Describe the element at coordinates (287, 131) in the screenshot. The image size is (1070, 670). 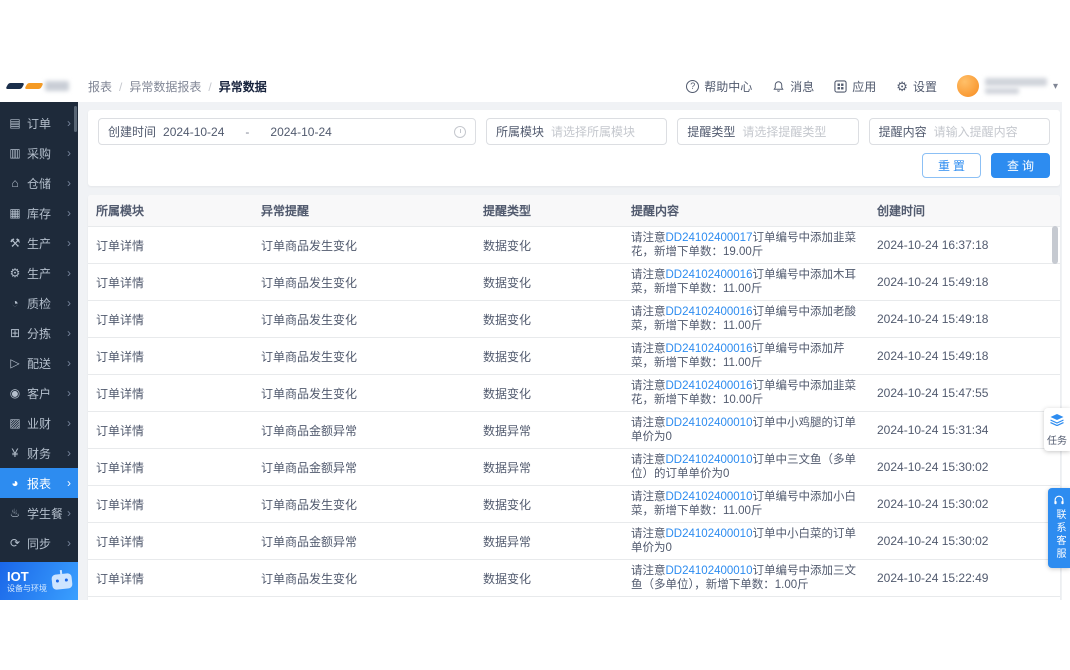
I see `date-range-input: 创建时间 2024-10-24 - 2024-10-24` at that location.